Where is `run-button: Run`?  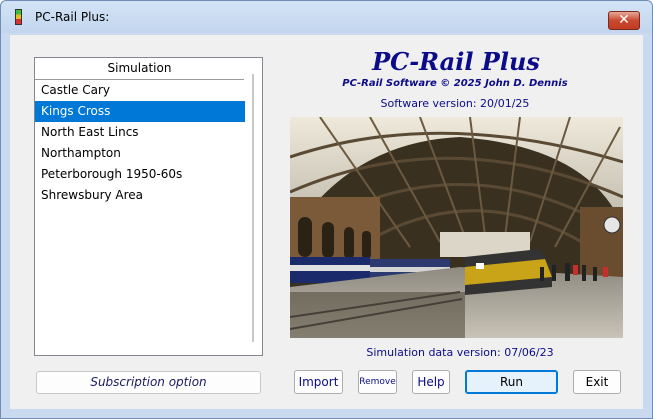 run-button: Run is located at coordinates (511, 382).